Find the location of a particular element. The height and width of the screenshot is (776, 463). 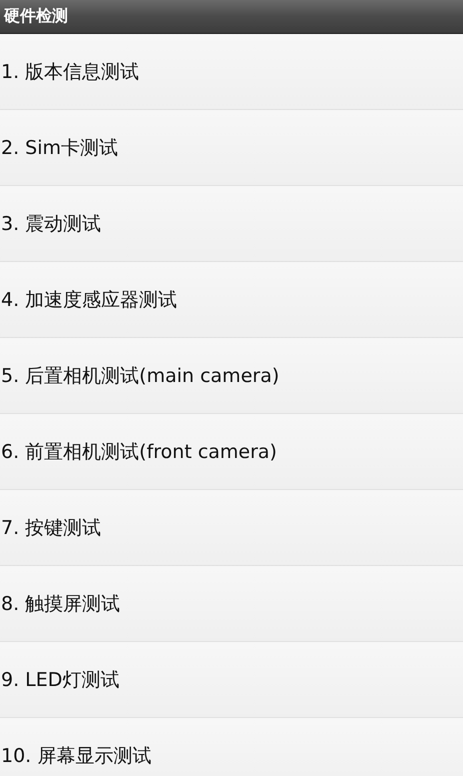

list-item: 7. 按键测试 is located at coordinates (231, 528).